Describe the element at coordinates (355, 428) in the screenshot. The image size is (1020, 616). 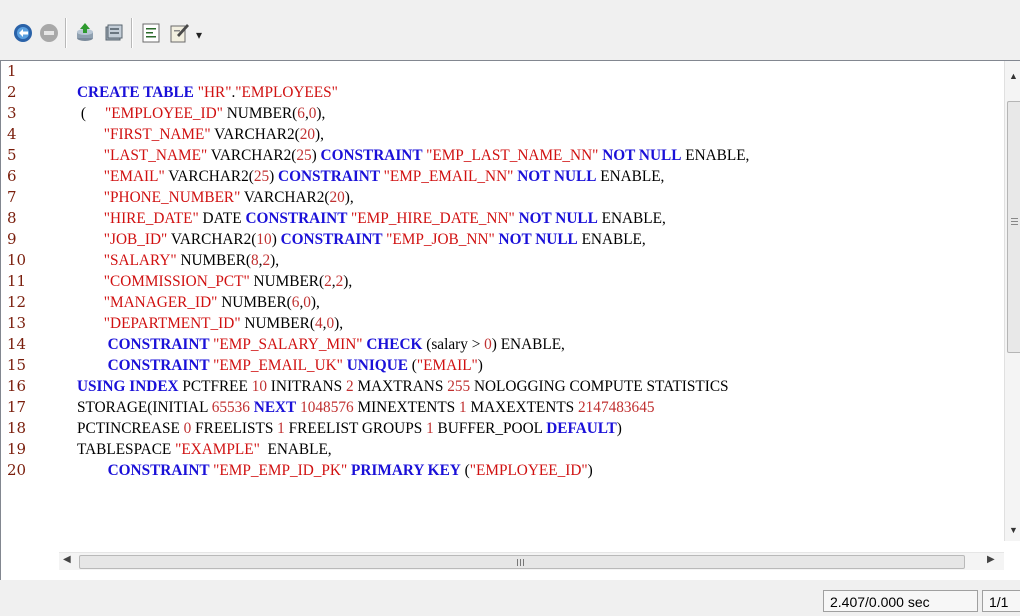
I see `code-token: FREELIST GROUPS` at that location.